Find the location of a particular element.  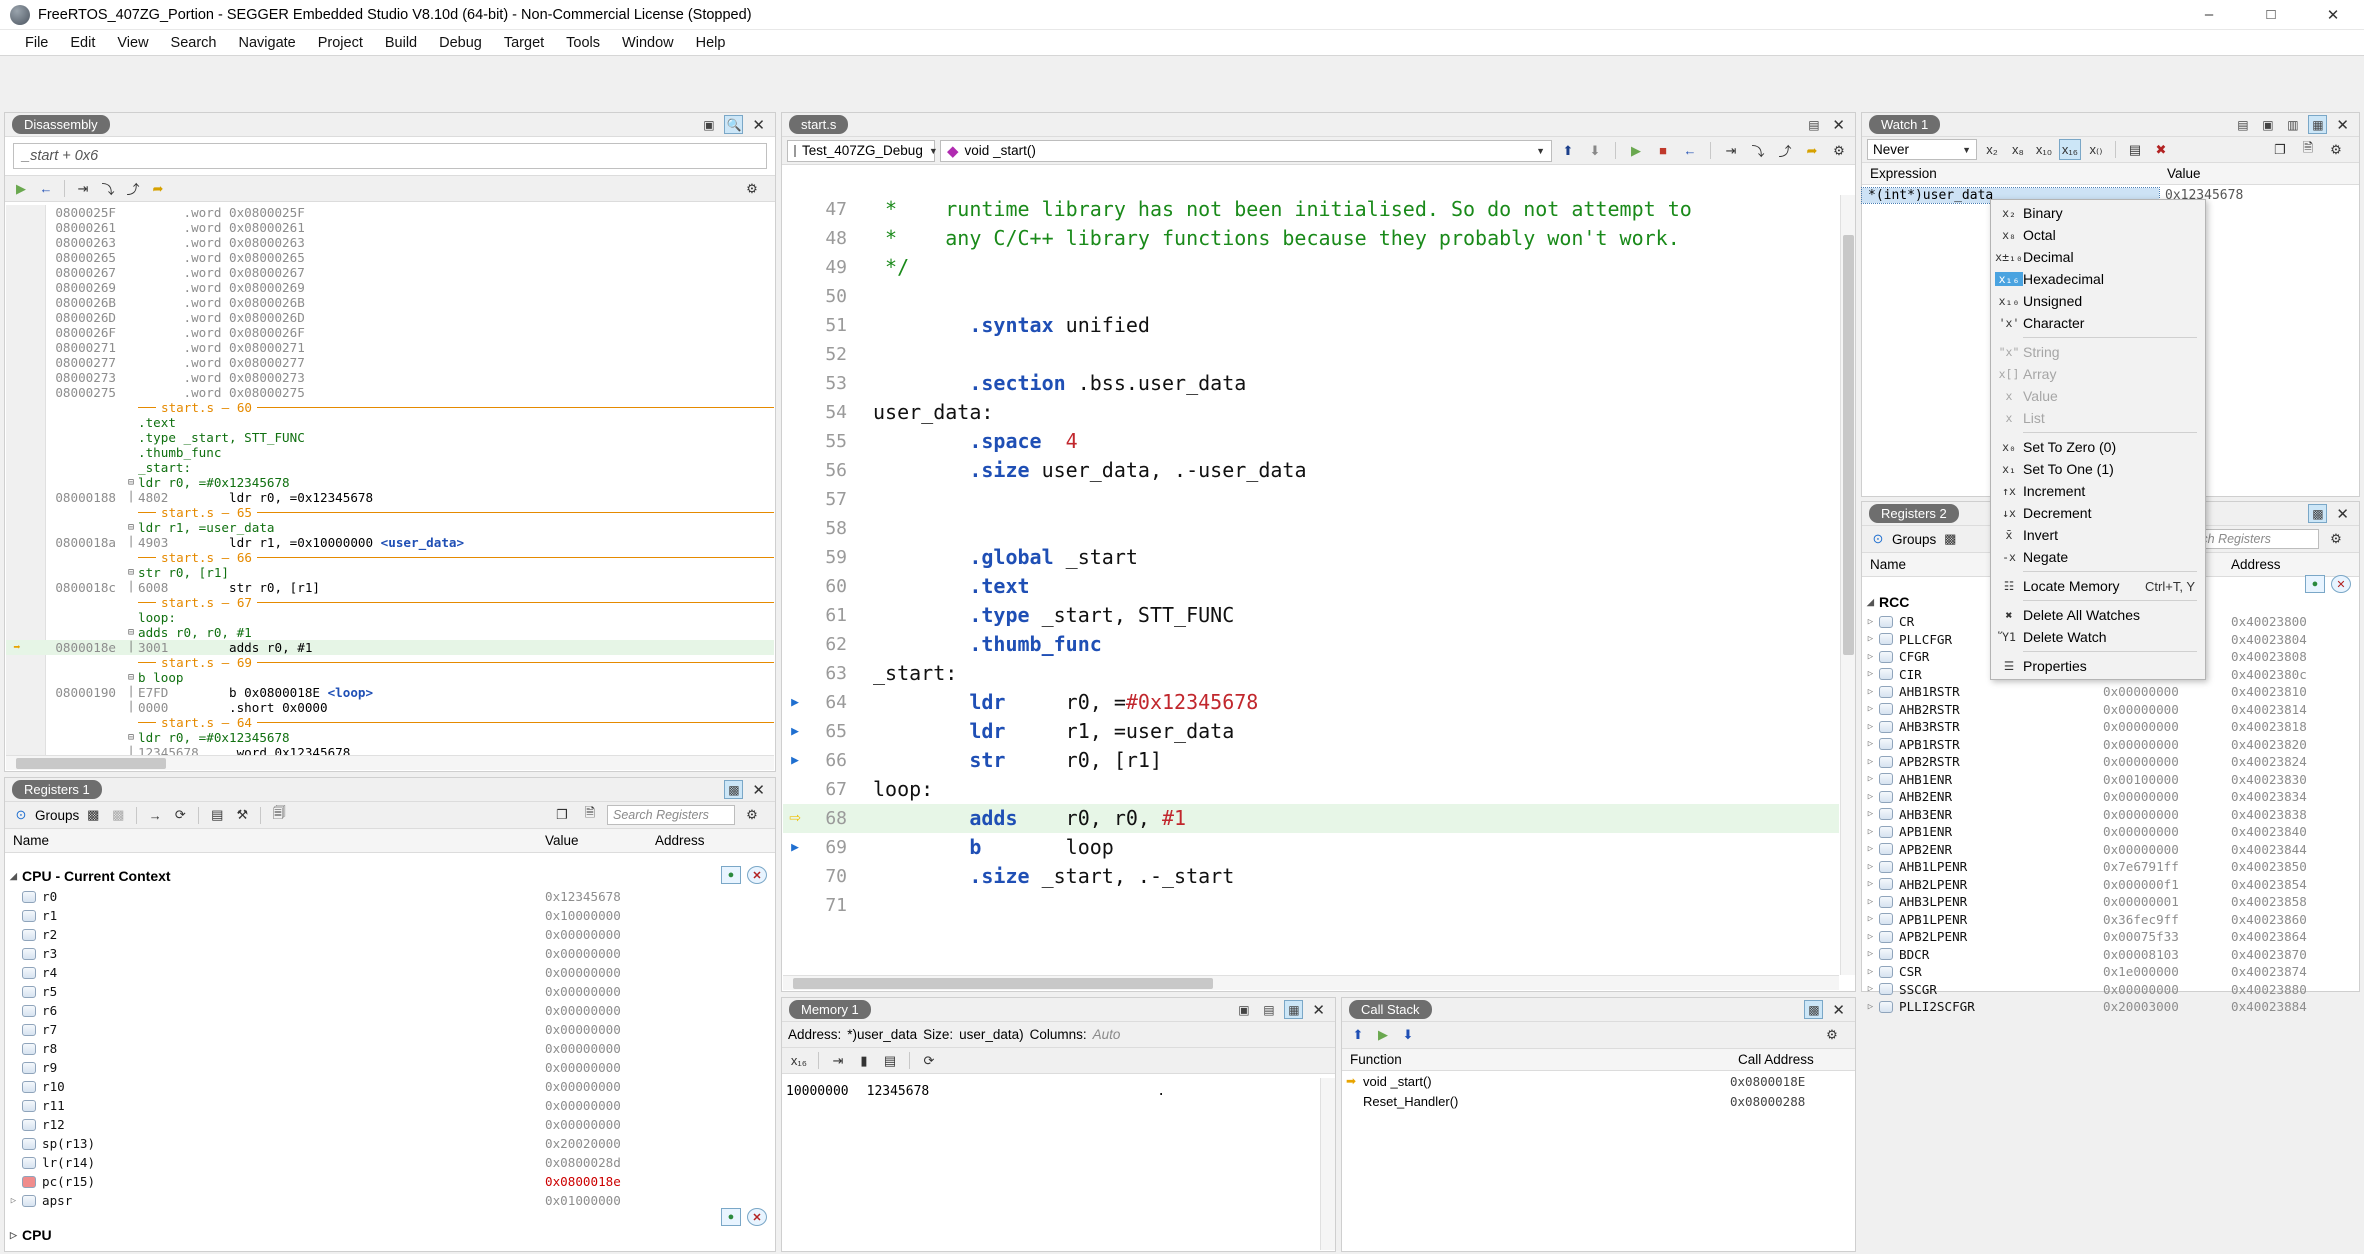

register-row: ▷ AHB1RSTR 0x00000000 0x40023810 is located at coordinates (2110, 692).